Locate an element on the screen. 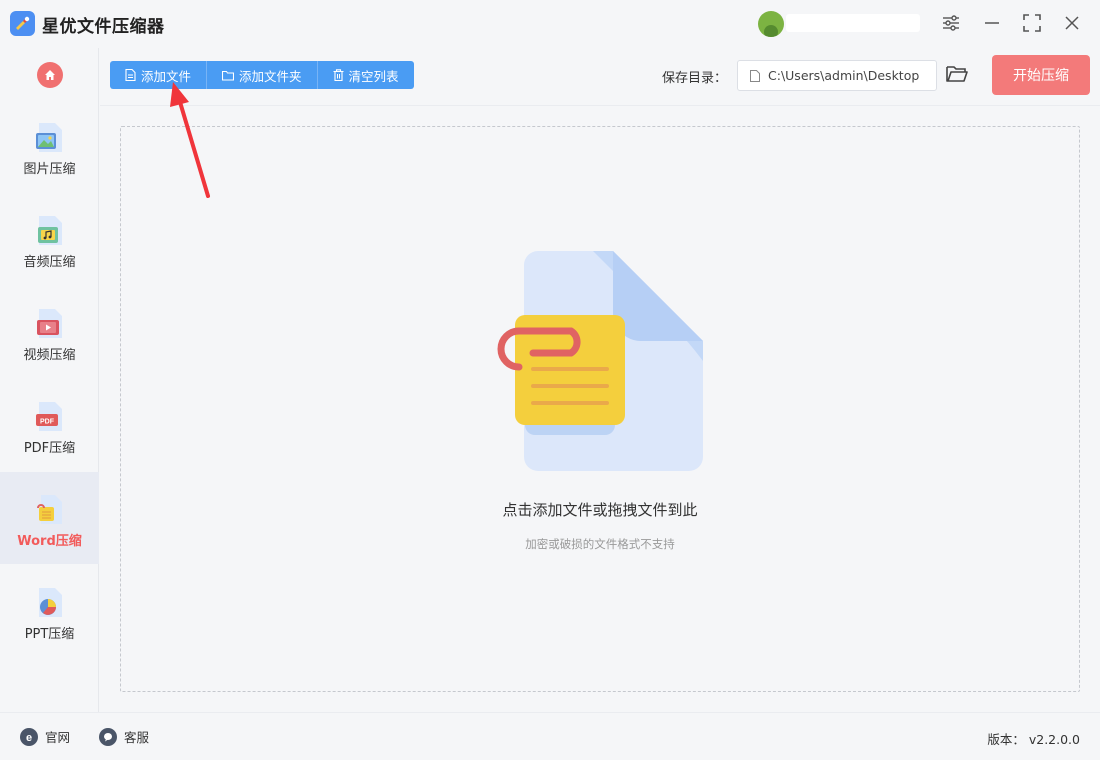 The image size is (1100, 760). save-path-value: C:\Users\admin\Desktop is located at coordinates (844, 75).